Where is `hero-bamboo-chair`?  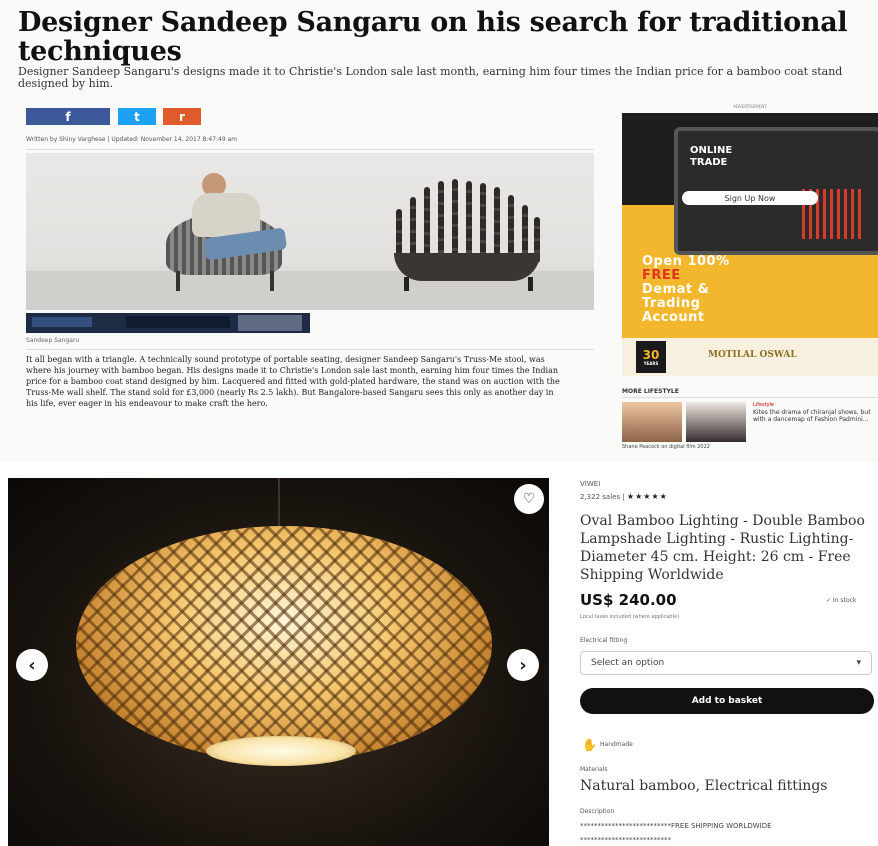 hero-bamboo-chair is located at coordinates (467, 235).